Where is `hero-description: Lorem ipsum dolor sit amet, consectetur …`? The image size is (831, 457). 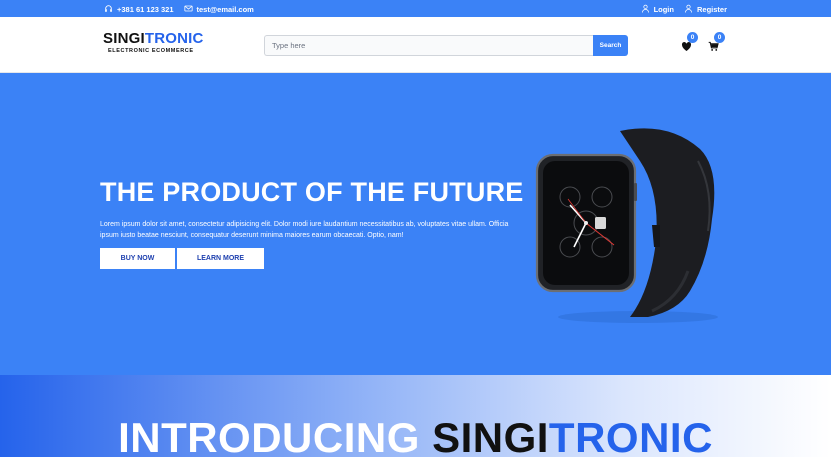 hero-description: Lorem ipsum dolor sit amet, consectetur … is located at coordinates (304, 230).